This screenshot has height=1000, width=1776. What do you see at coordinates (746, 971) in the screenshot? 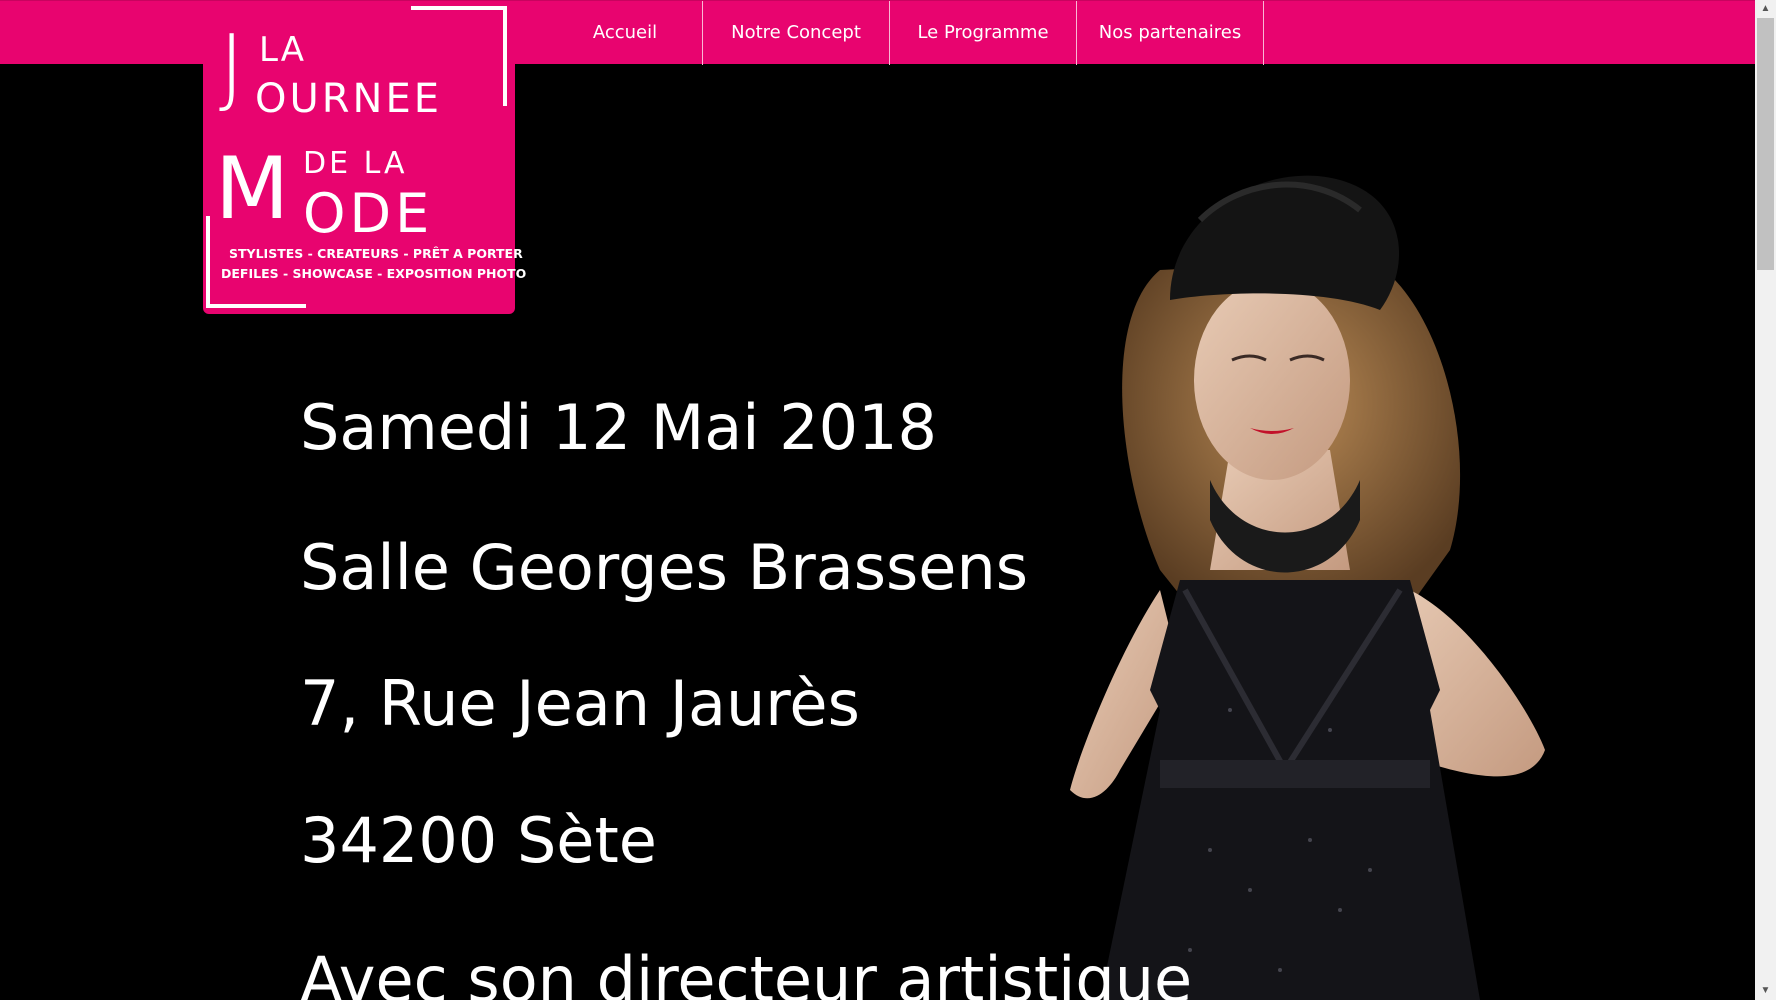
I see `event-director-line: Avec son directeur artistique` at bounding box center [746, 971].